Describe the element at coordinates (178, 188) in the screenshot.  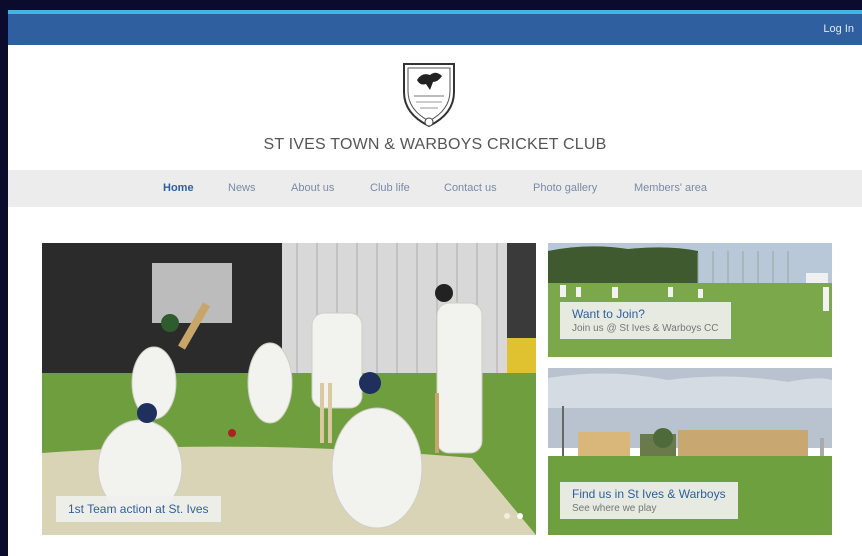
I see `nav-home: Home` at that location.